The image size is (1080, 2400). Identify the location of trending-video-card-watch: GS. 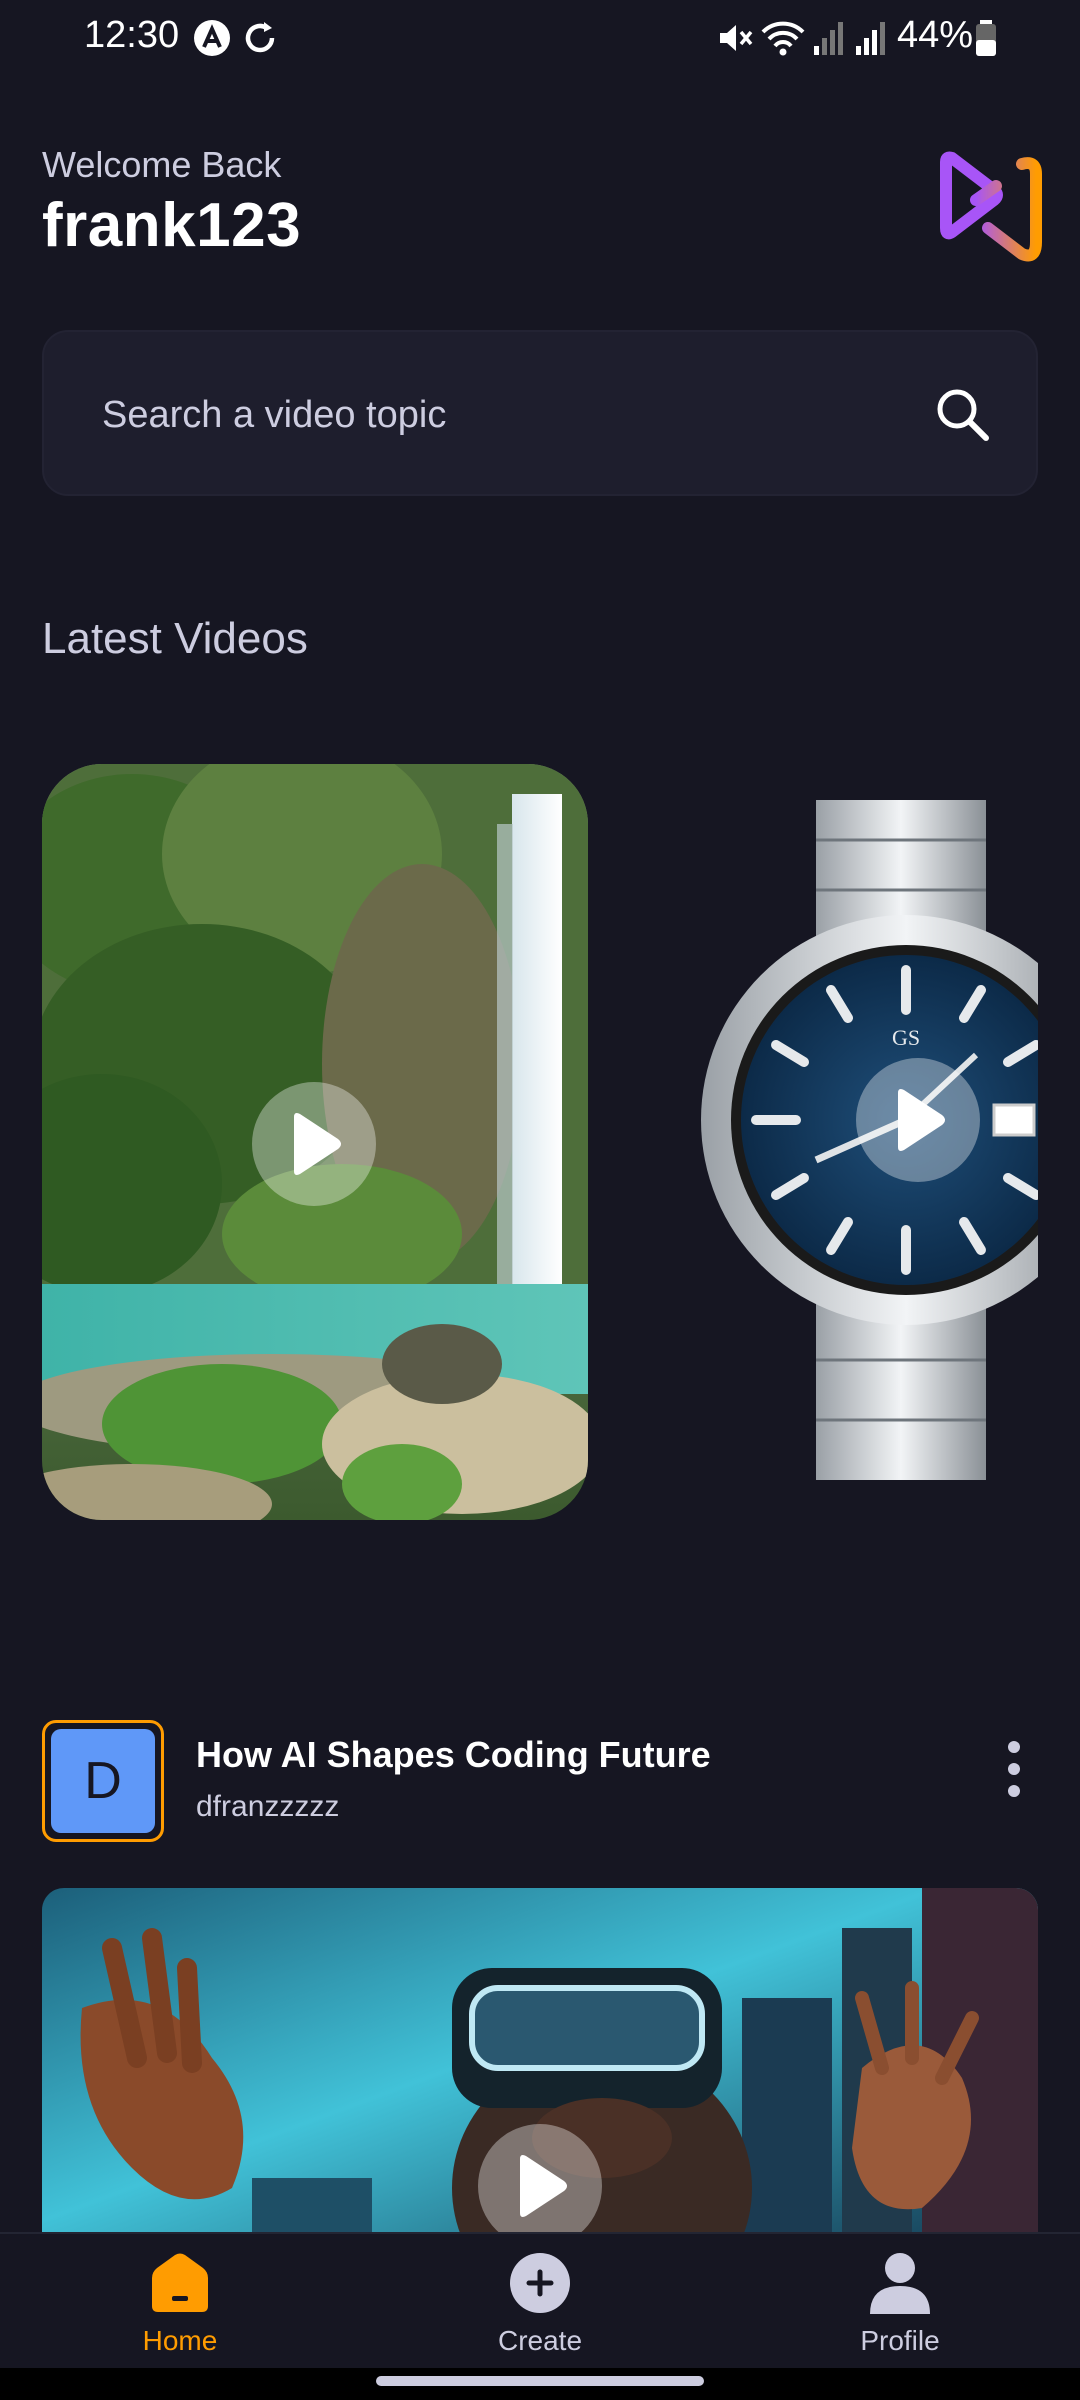
(857, 1140).